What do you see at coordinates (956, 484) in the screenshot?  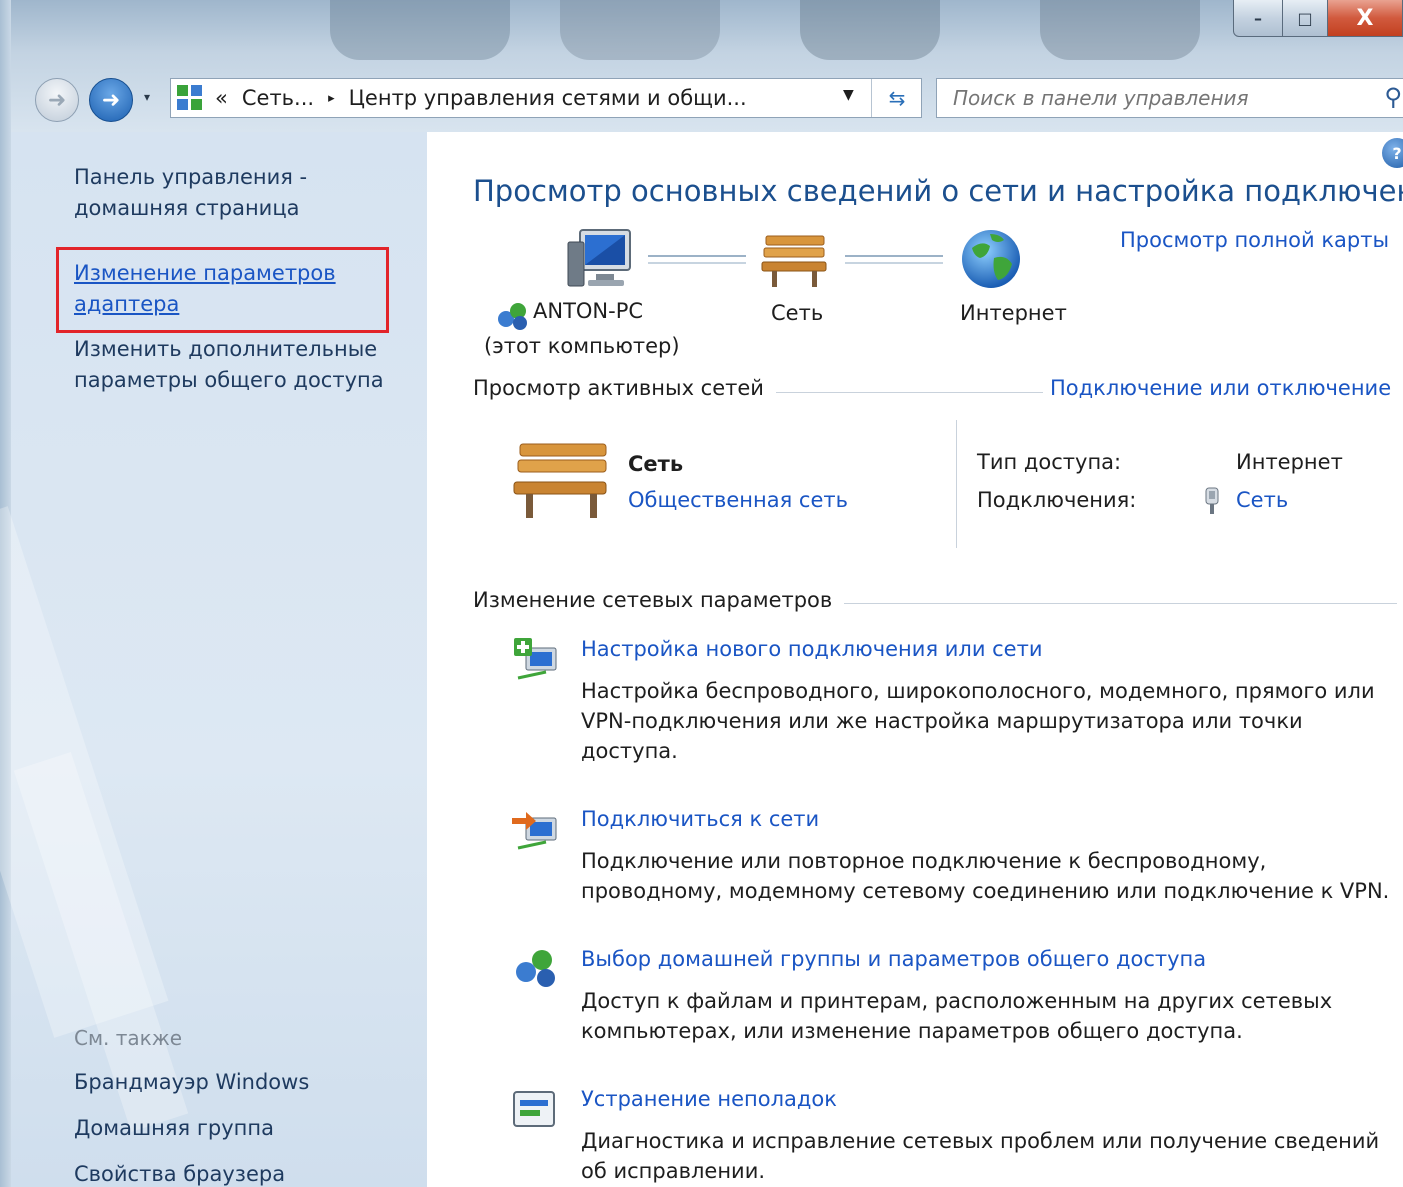 I see `vertical-divider` at bounding box center [956, 484].